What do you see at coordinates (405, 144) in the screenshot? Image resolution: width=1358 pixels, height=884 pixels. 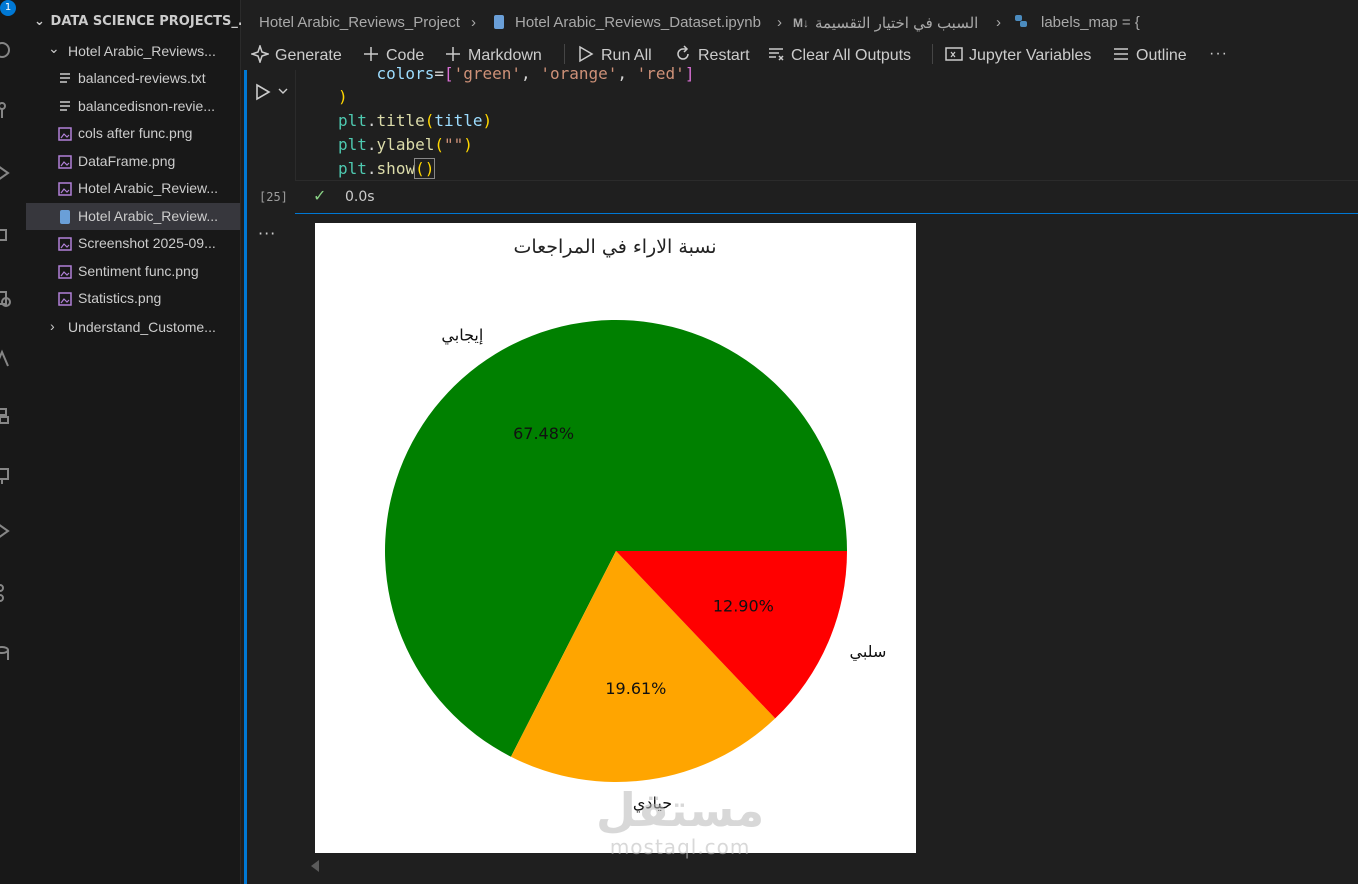 I see `code-line: plt.ylabel("")` at bounding box center [405, 144].